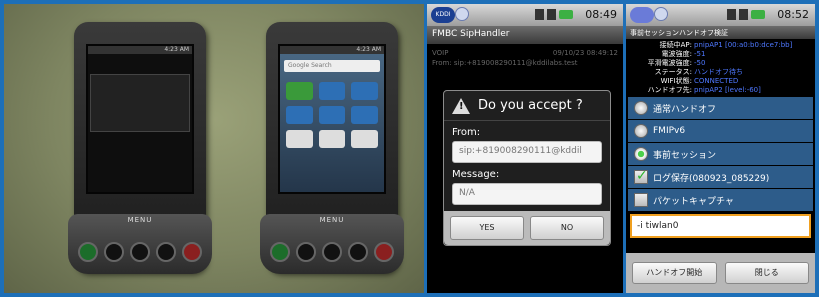 The width and height of the screenshot is (819, 297). What do you see at coordinates (140, 220) in the screenshot?
I see `phone-left-menu-label: MENU` at bounding box center [140, 220].